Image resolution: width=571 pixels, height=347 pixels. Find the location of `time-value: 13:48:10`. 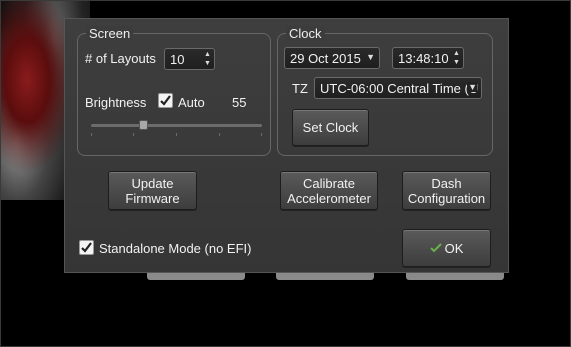

time-value: 13:48:10 is located at coordinates (423, 58).